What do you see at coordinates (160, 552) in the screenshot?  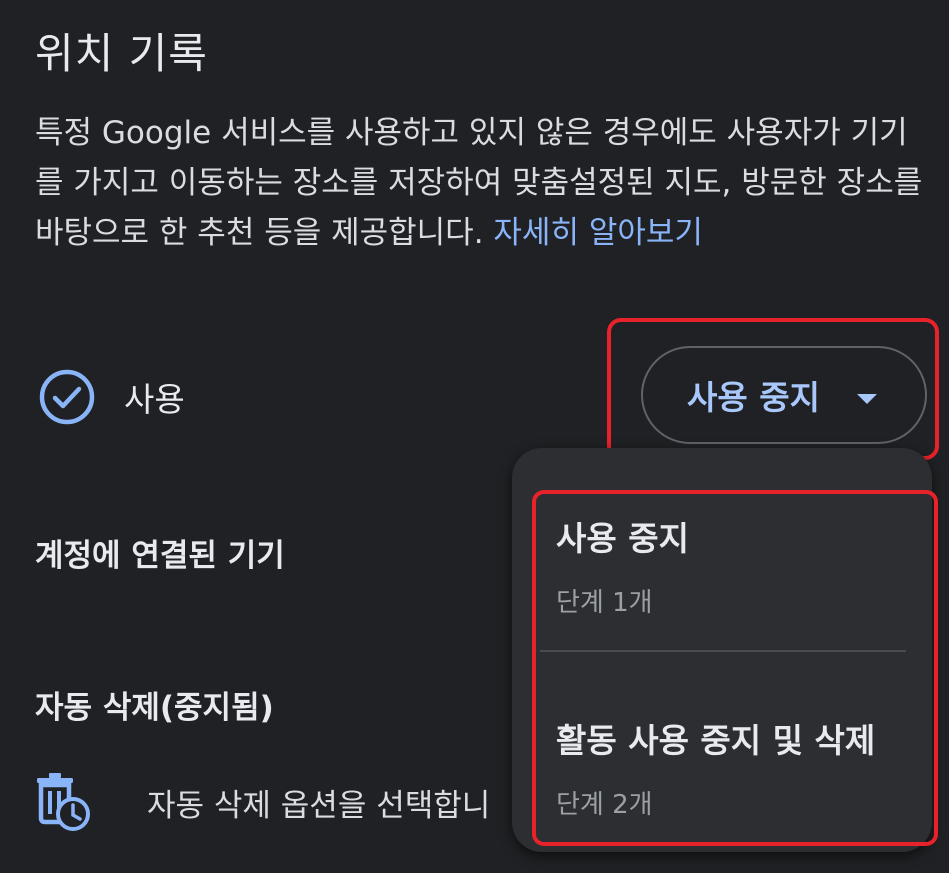 I see `section-linked-devices: 계정에 연결된 기기` at bounding box center [160, 552].